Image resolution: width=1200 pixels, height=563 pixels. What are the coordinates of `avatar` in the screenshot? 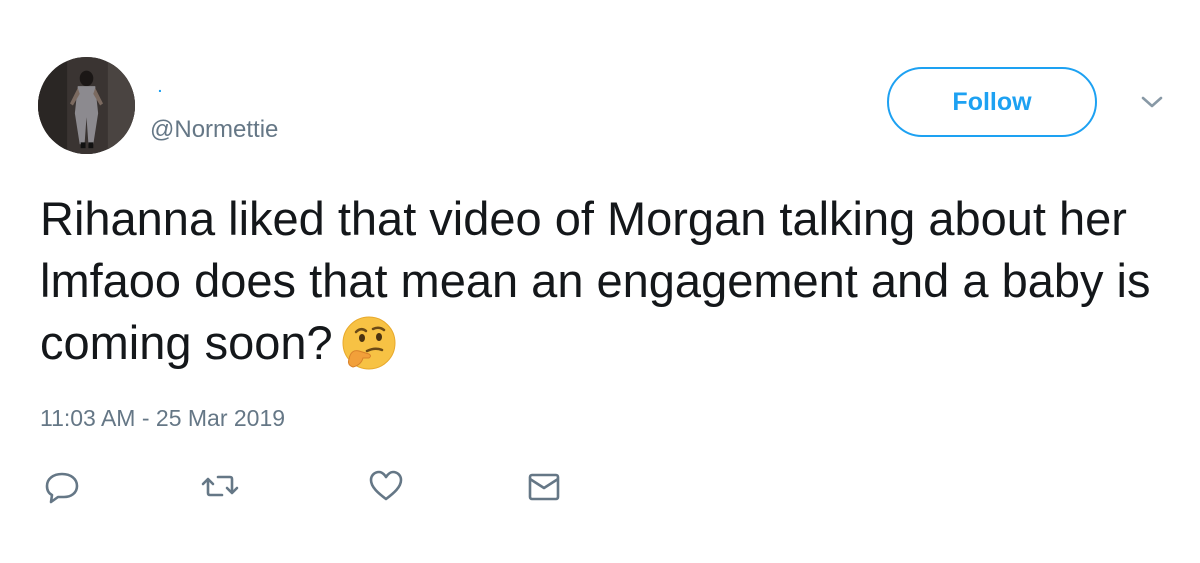 It's located at (86, 105).